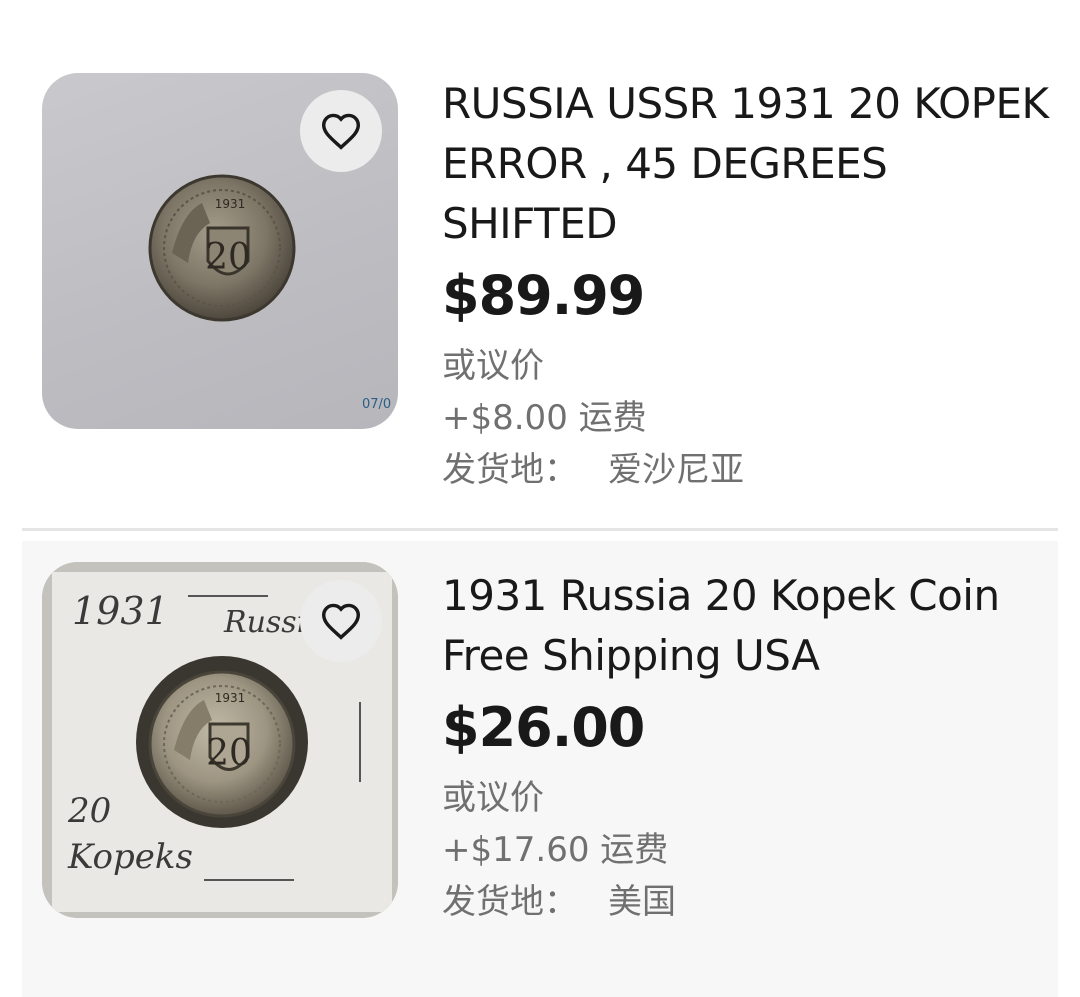 The height and width of the screenshot is (997, 1080). I want to click on handwritten-year: 1931, so click(120, 611).